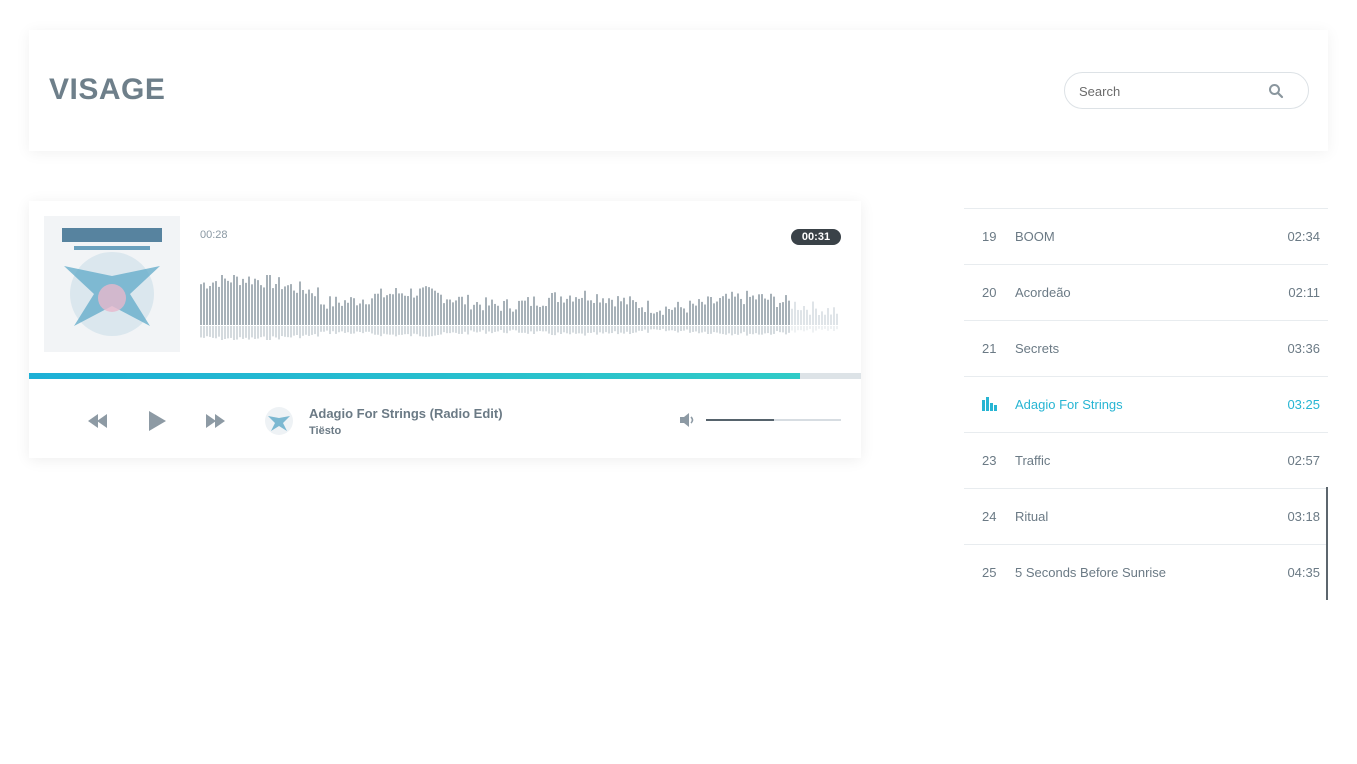 This screenshot has width=1357, height=764. What do you see at coordinates (1146, 292) in the screenshot?
I see `playlist-row: 20 Acordeão 02:11` at bounding box center [1146, 292].